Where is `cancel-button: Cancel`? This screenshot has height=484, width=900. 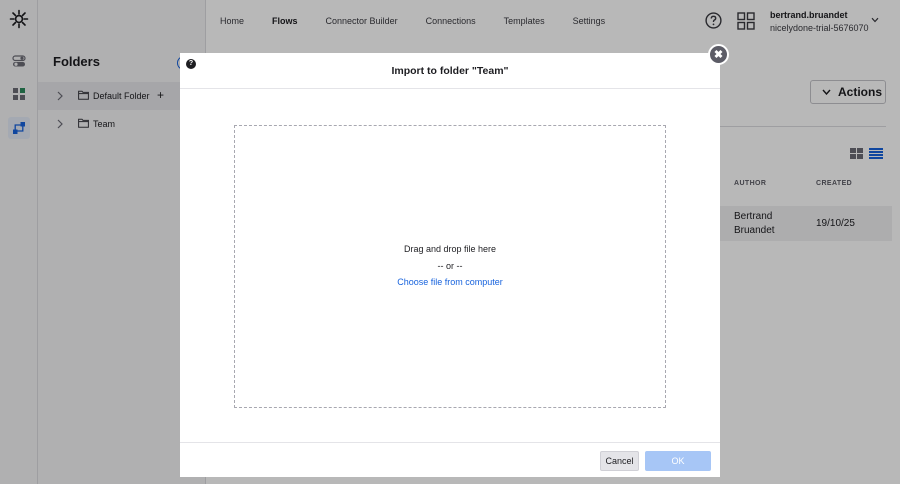 cancel-button: Cancel is located at coordinates (619, 461).